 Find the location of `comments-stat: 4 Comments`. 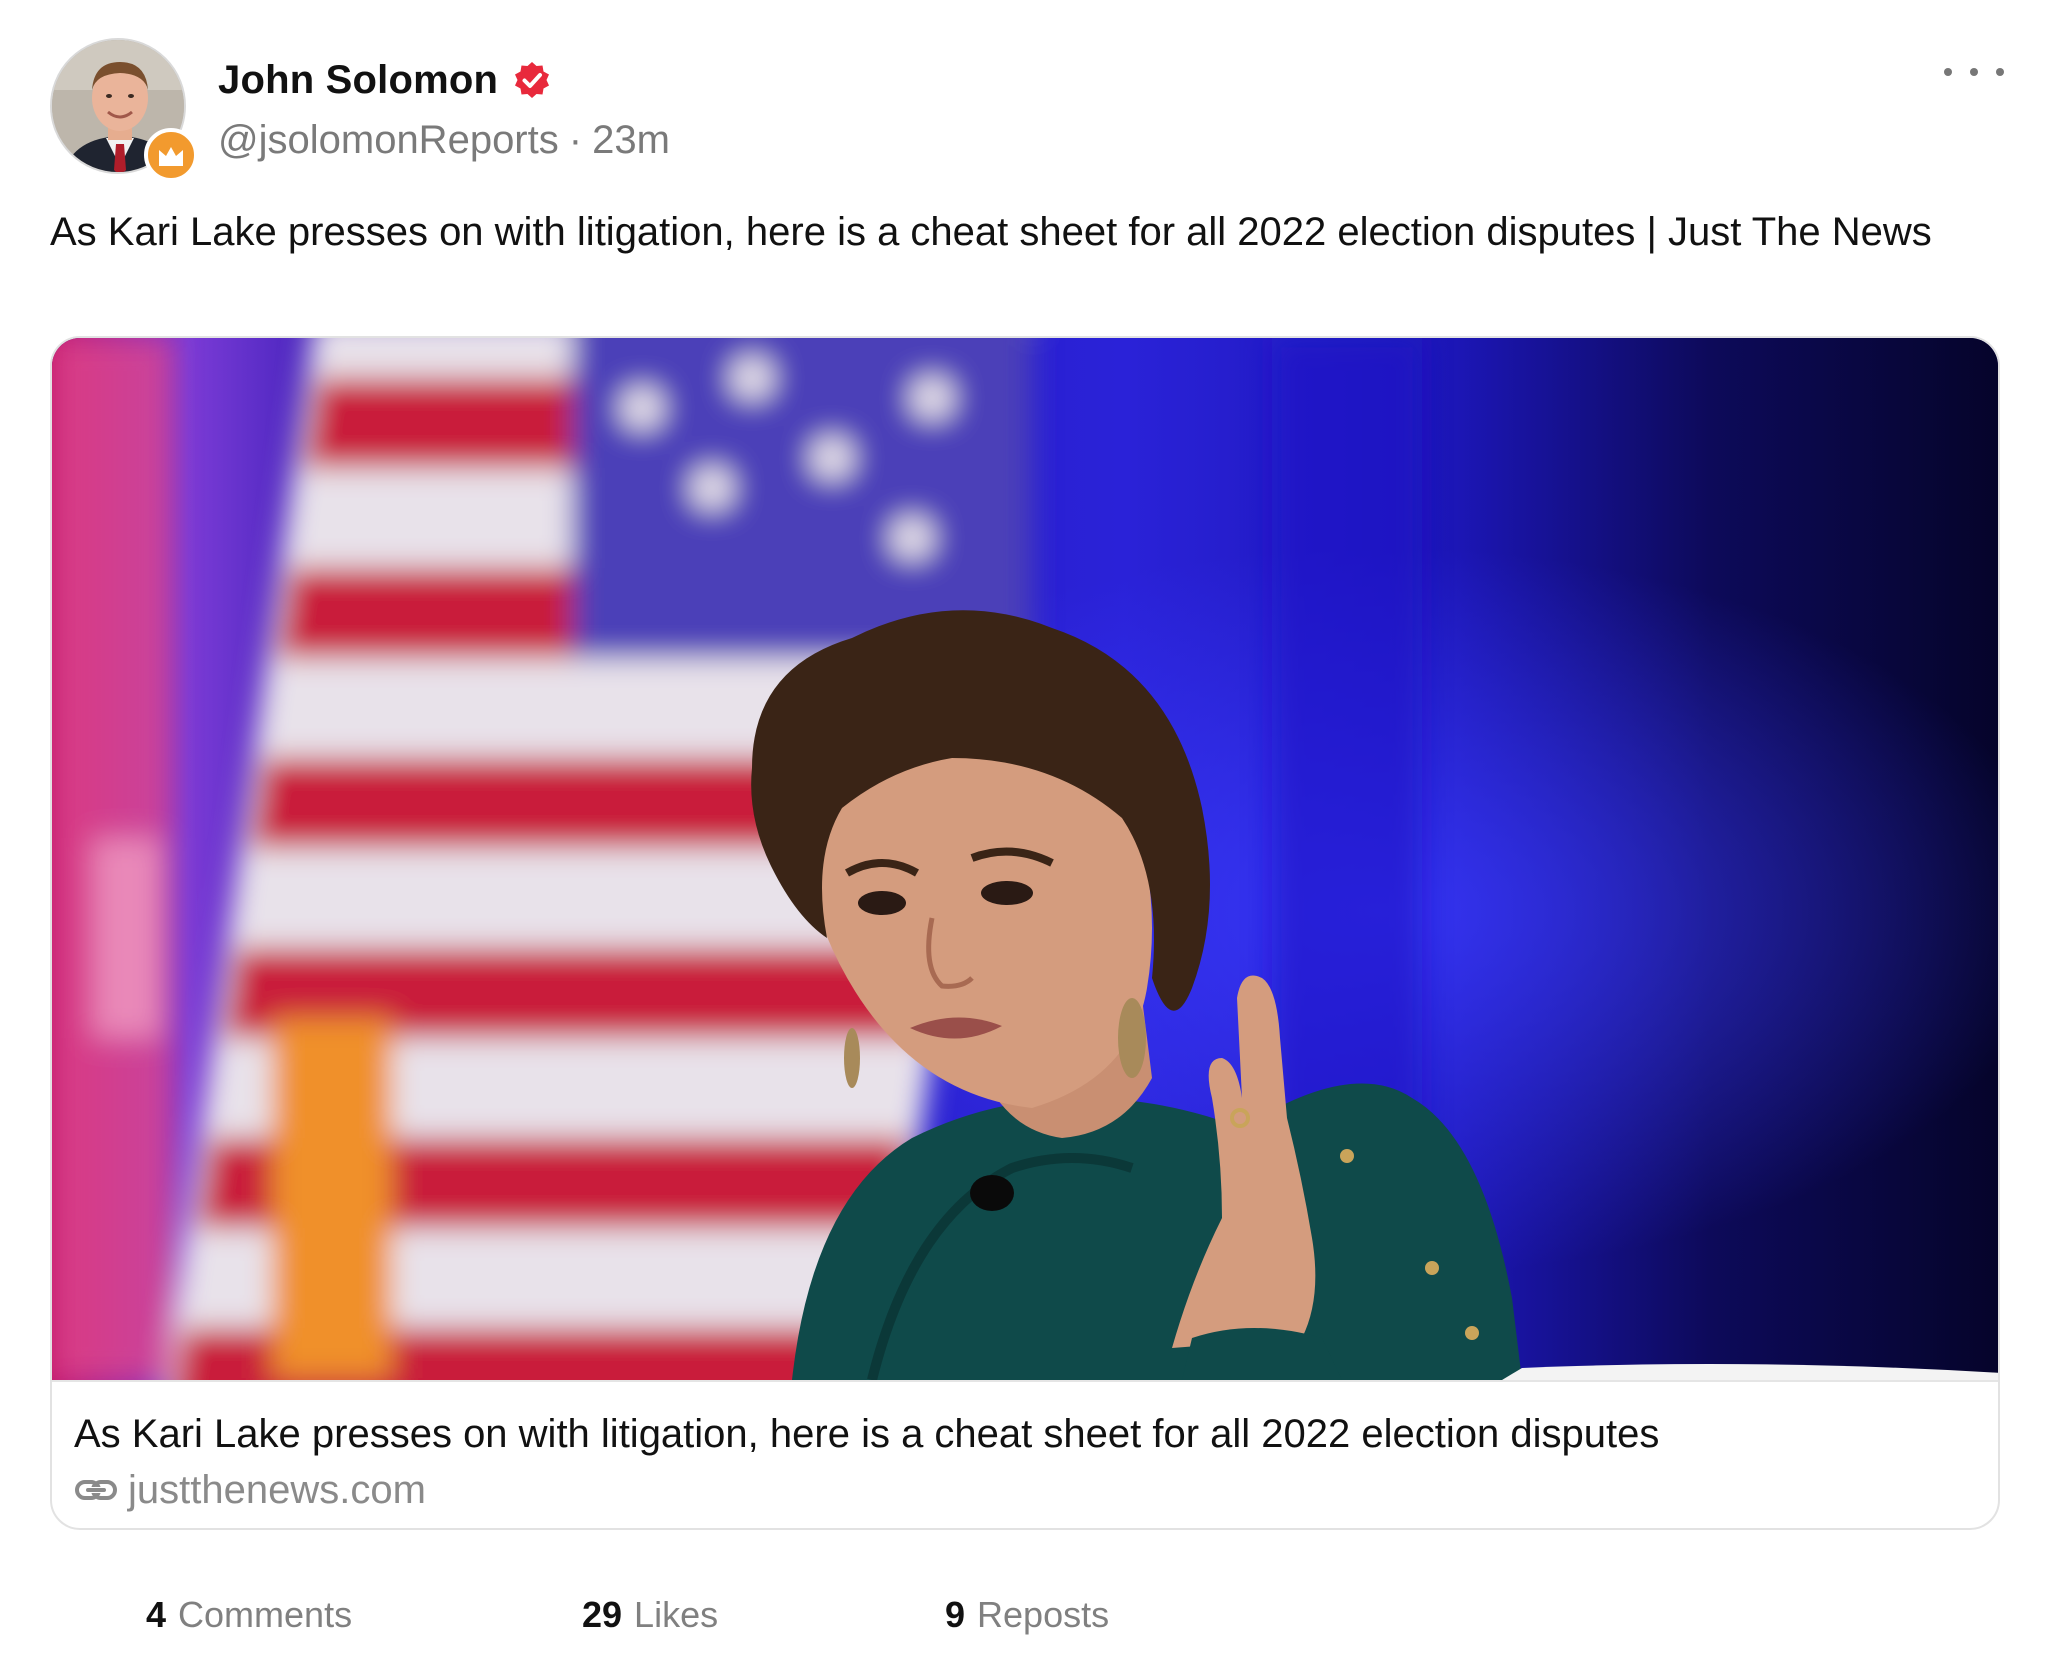

comments-stat: 4 Comments is located at coordinates (249, 1615).